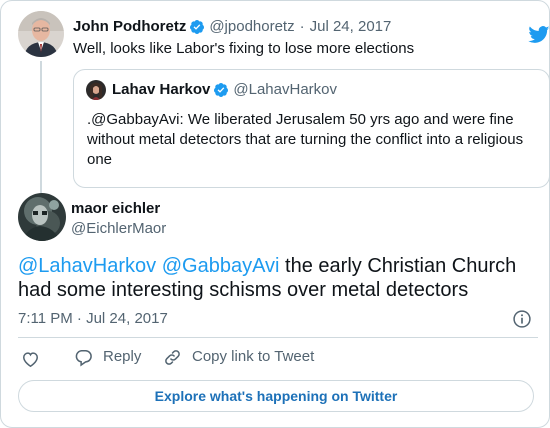 This screenshot has height=428, width=550. I want to click on parent-author-name: John Podhoretz, so click(129, 27).